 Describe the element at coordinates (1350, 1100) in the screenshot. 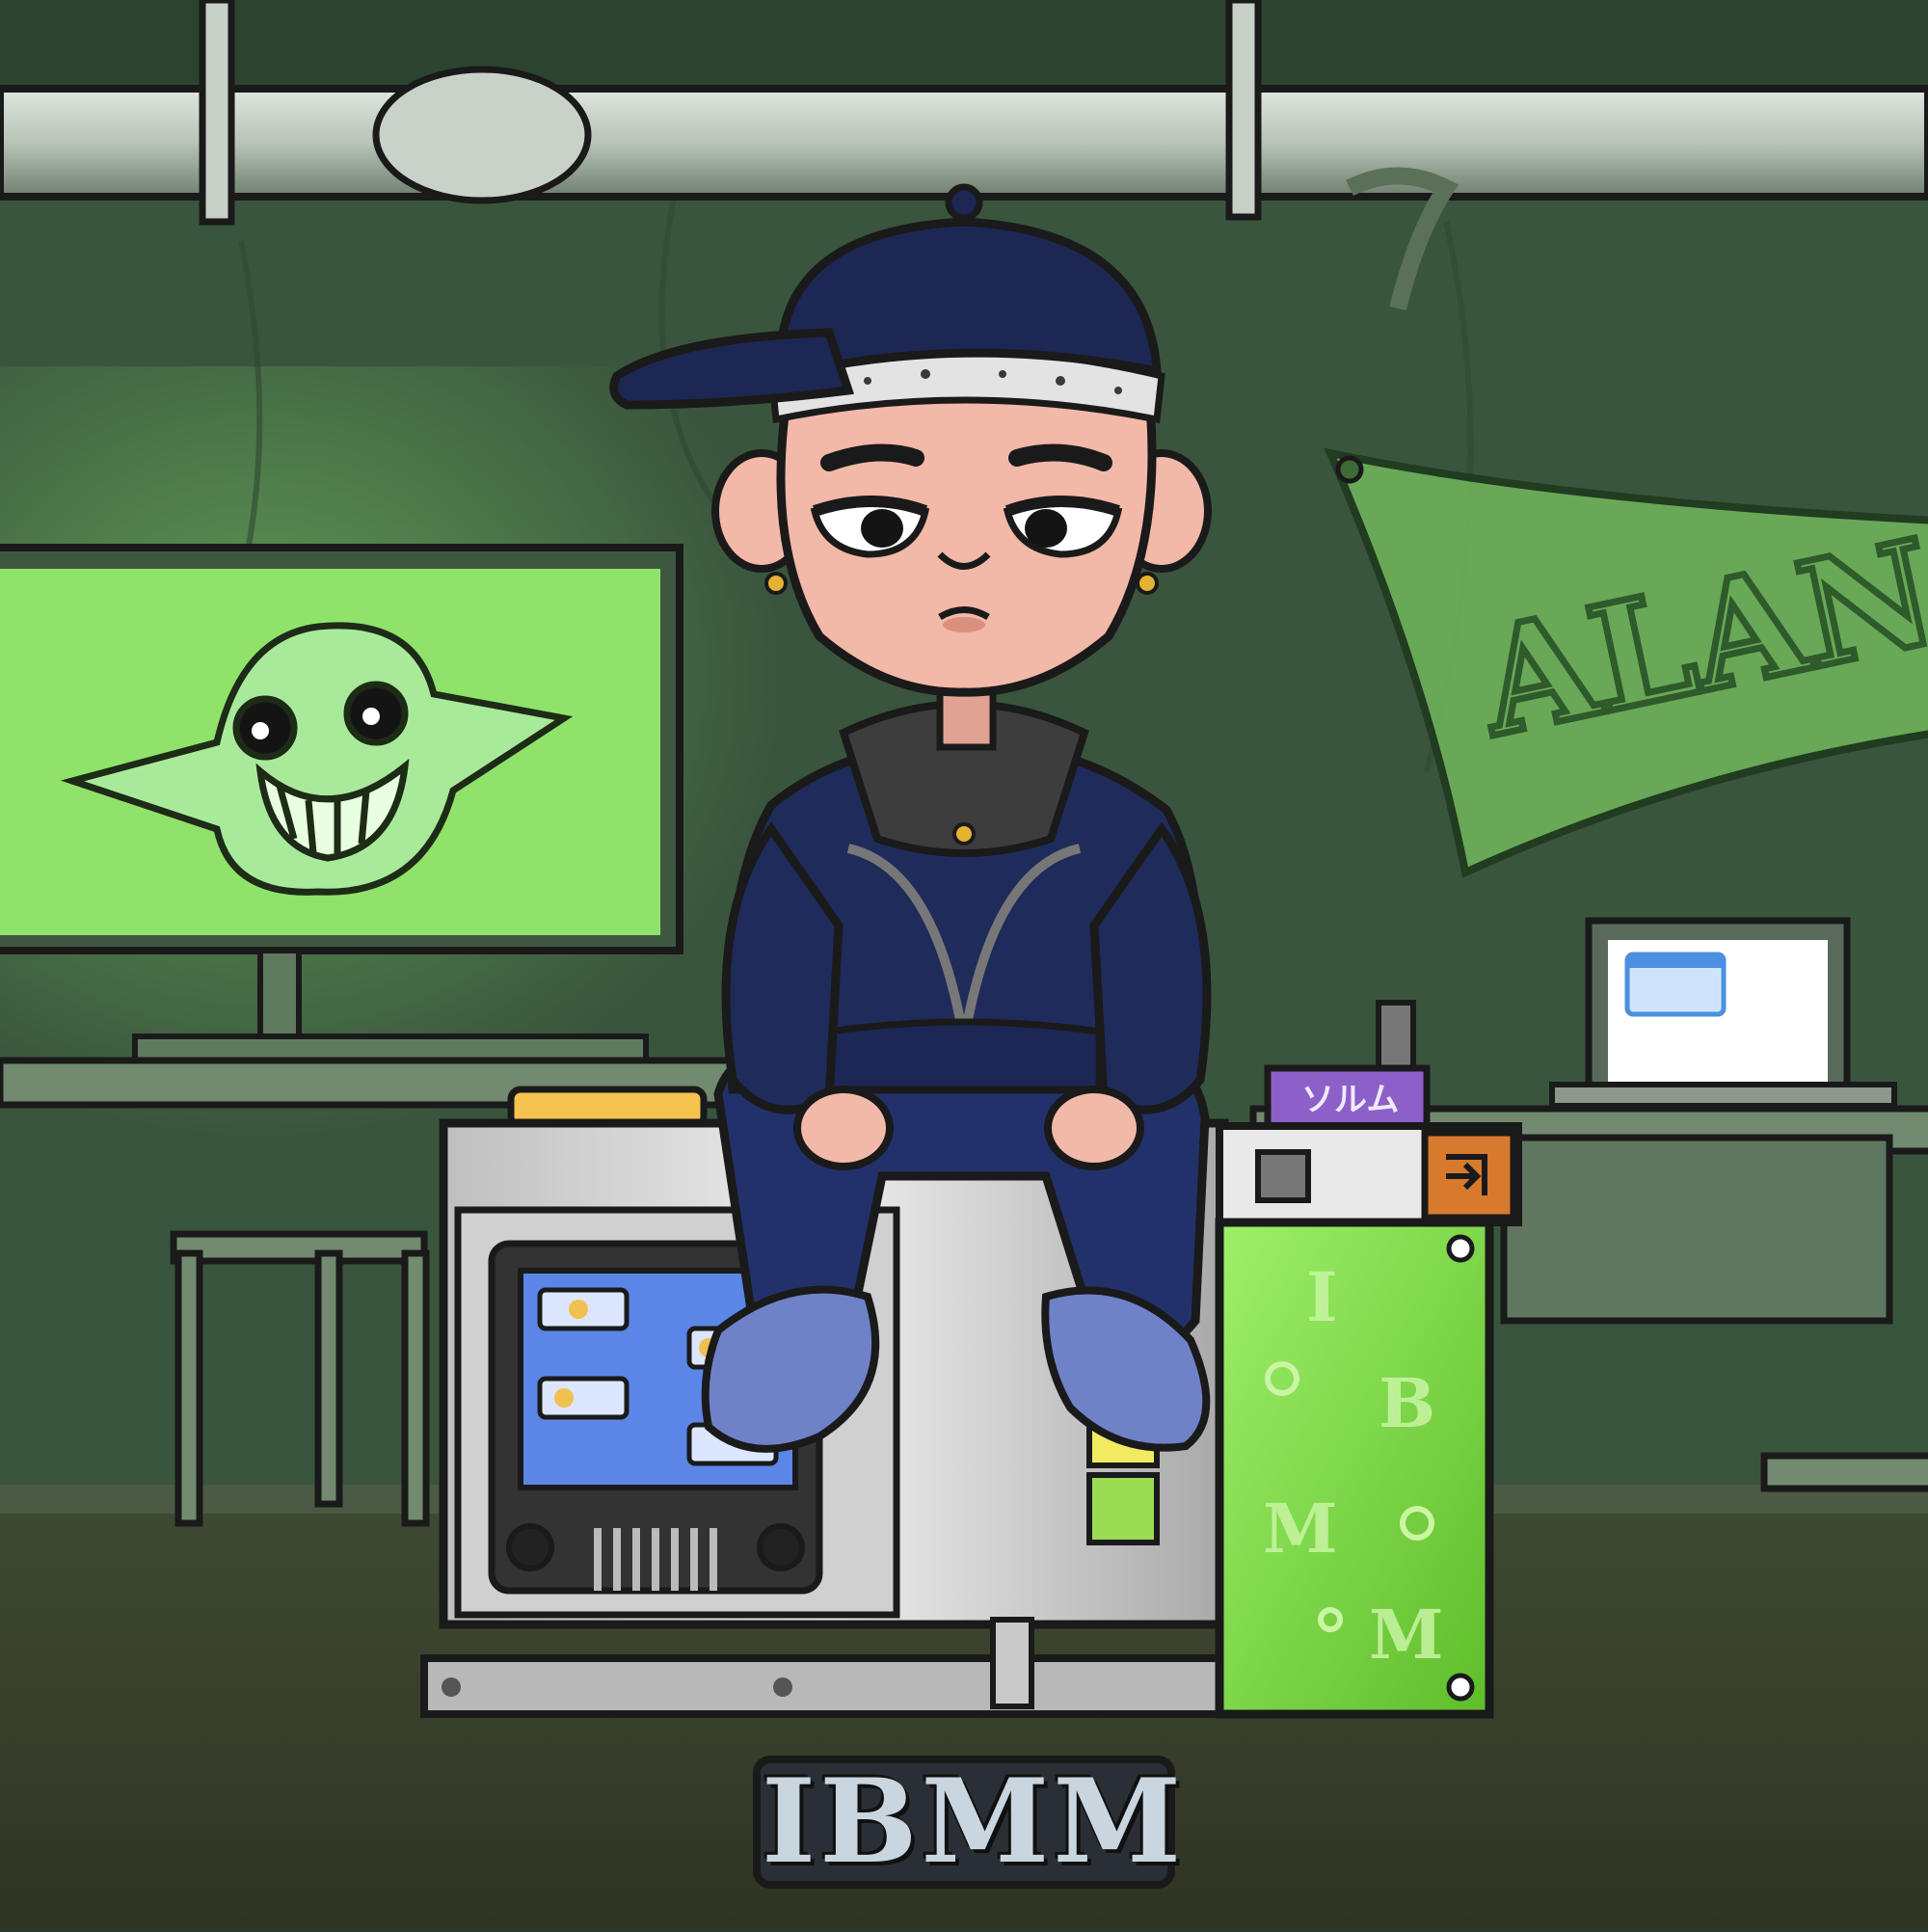

I see `sticker-label: ソルム` at that location.